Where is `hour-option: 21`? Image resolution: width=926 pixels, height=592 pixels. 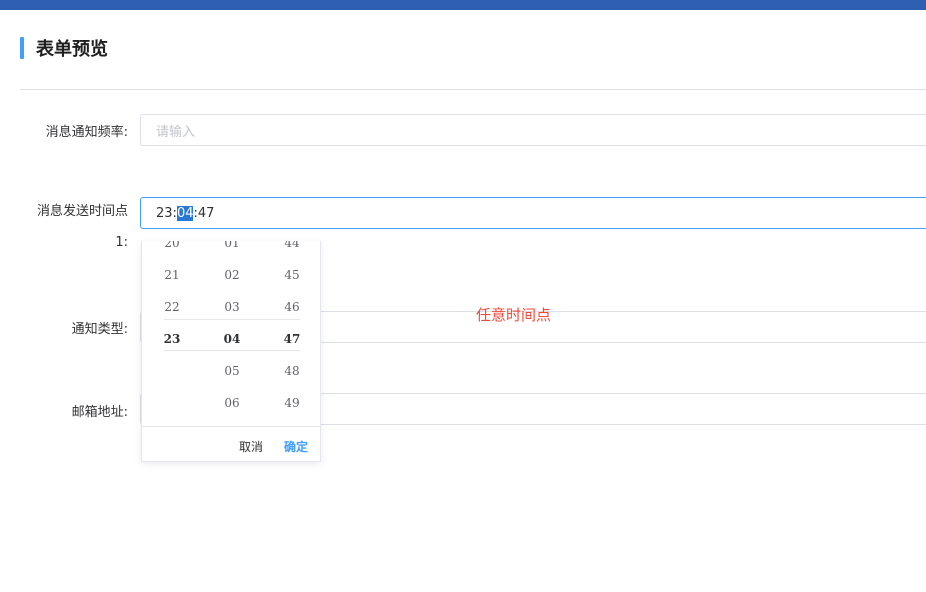 hour-option: 21 is located at coordinates (172, 275).